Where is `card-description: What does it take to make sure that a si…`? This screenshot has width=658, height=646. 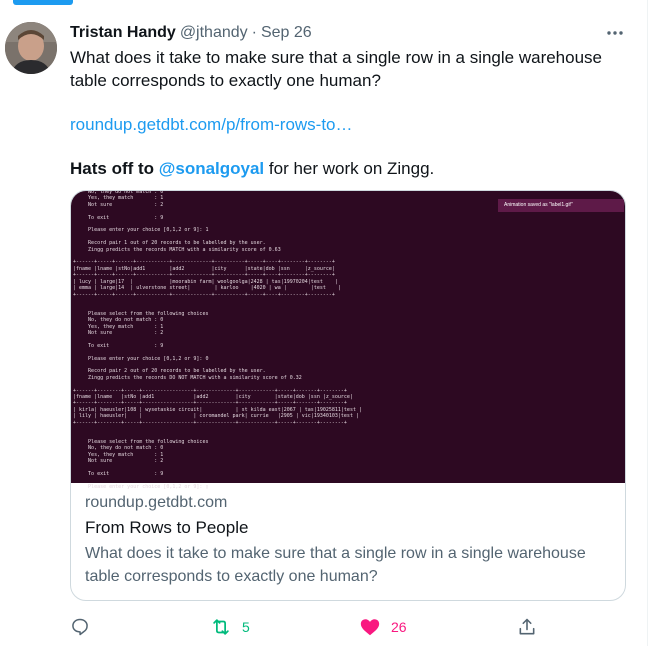 card-description: What does it take to make sure that a si… is located at coordinates (335, 565).